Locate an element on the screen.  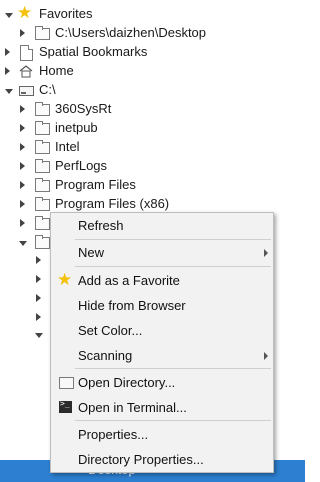
menu-item-label: Scanning is located at coordinates (105, 355).